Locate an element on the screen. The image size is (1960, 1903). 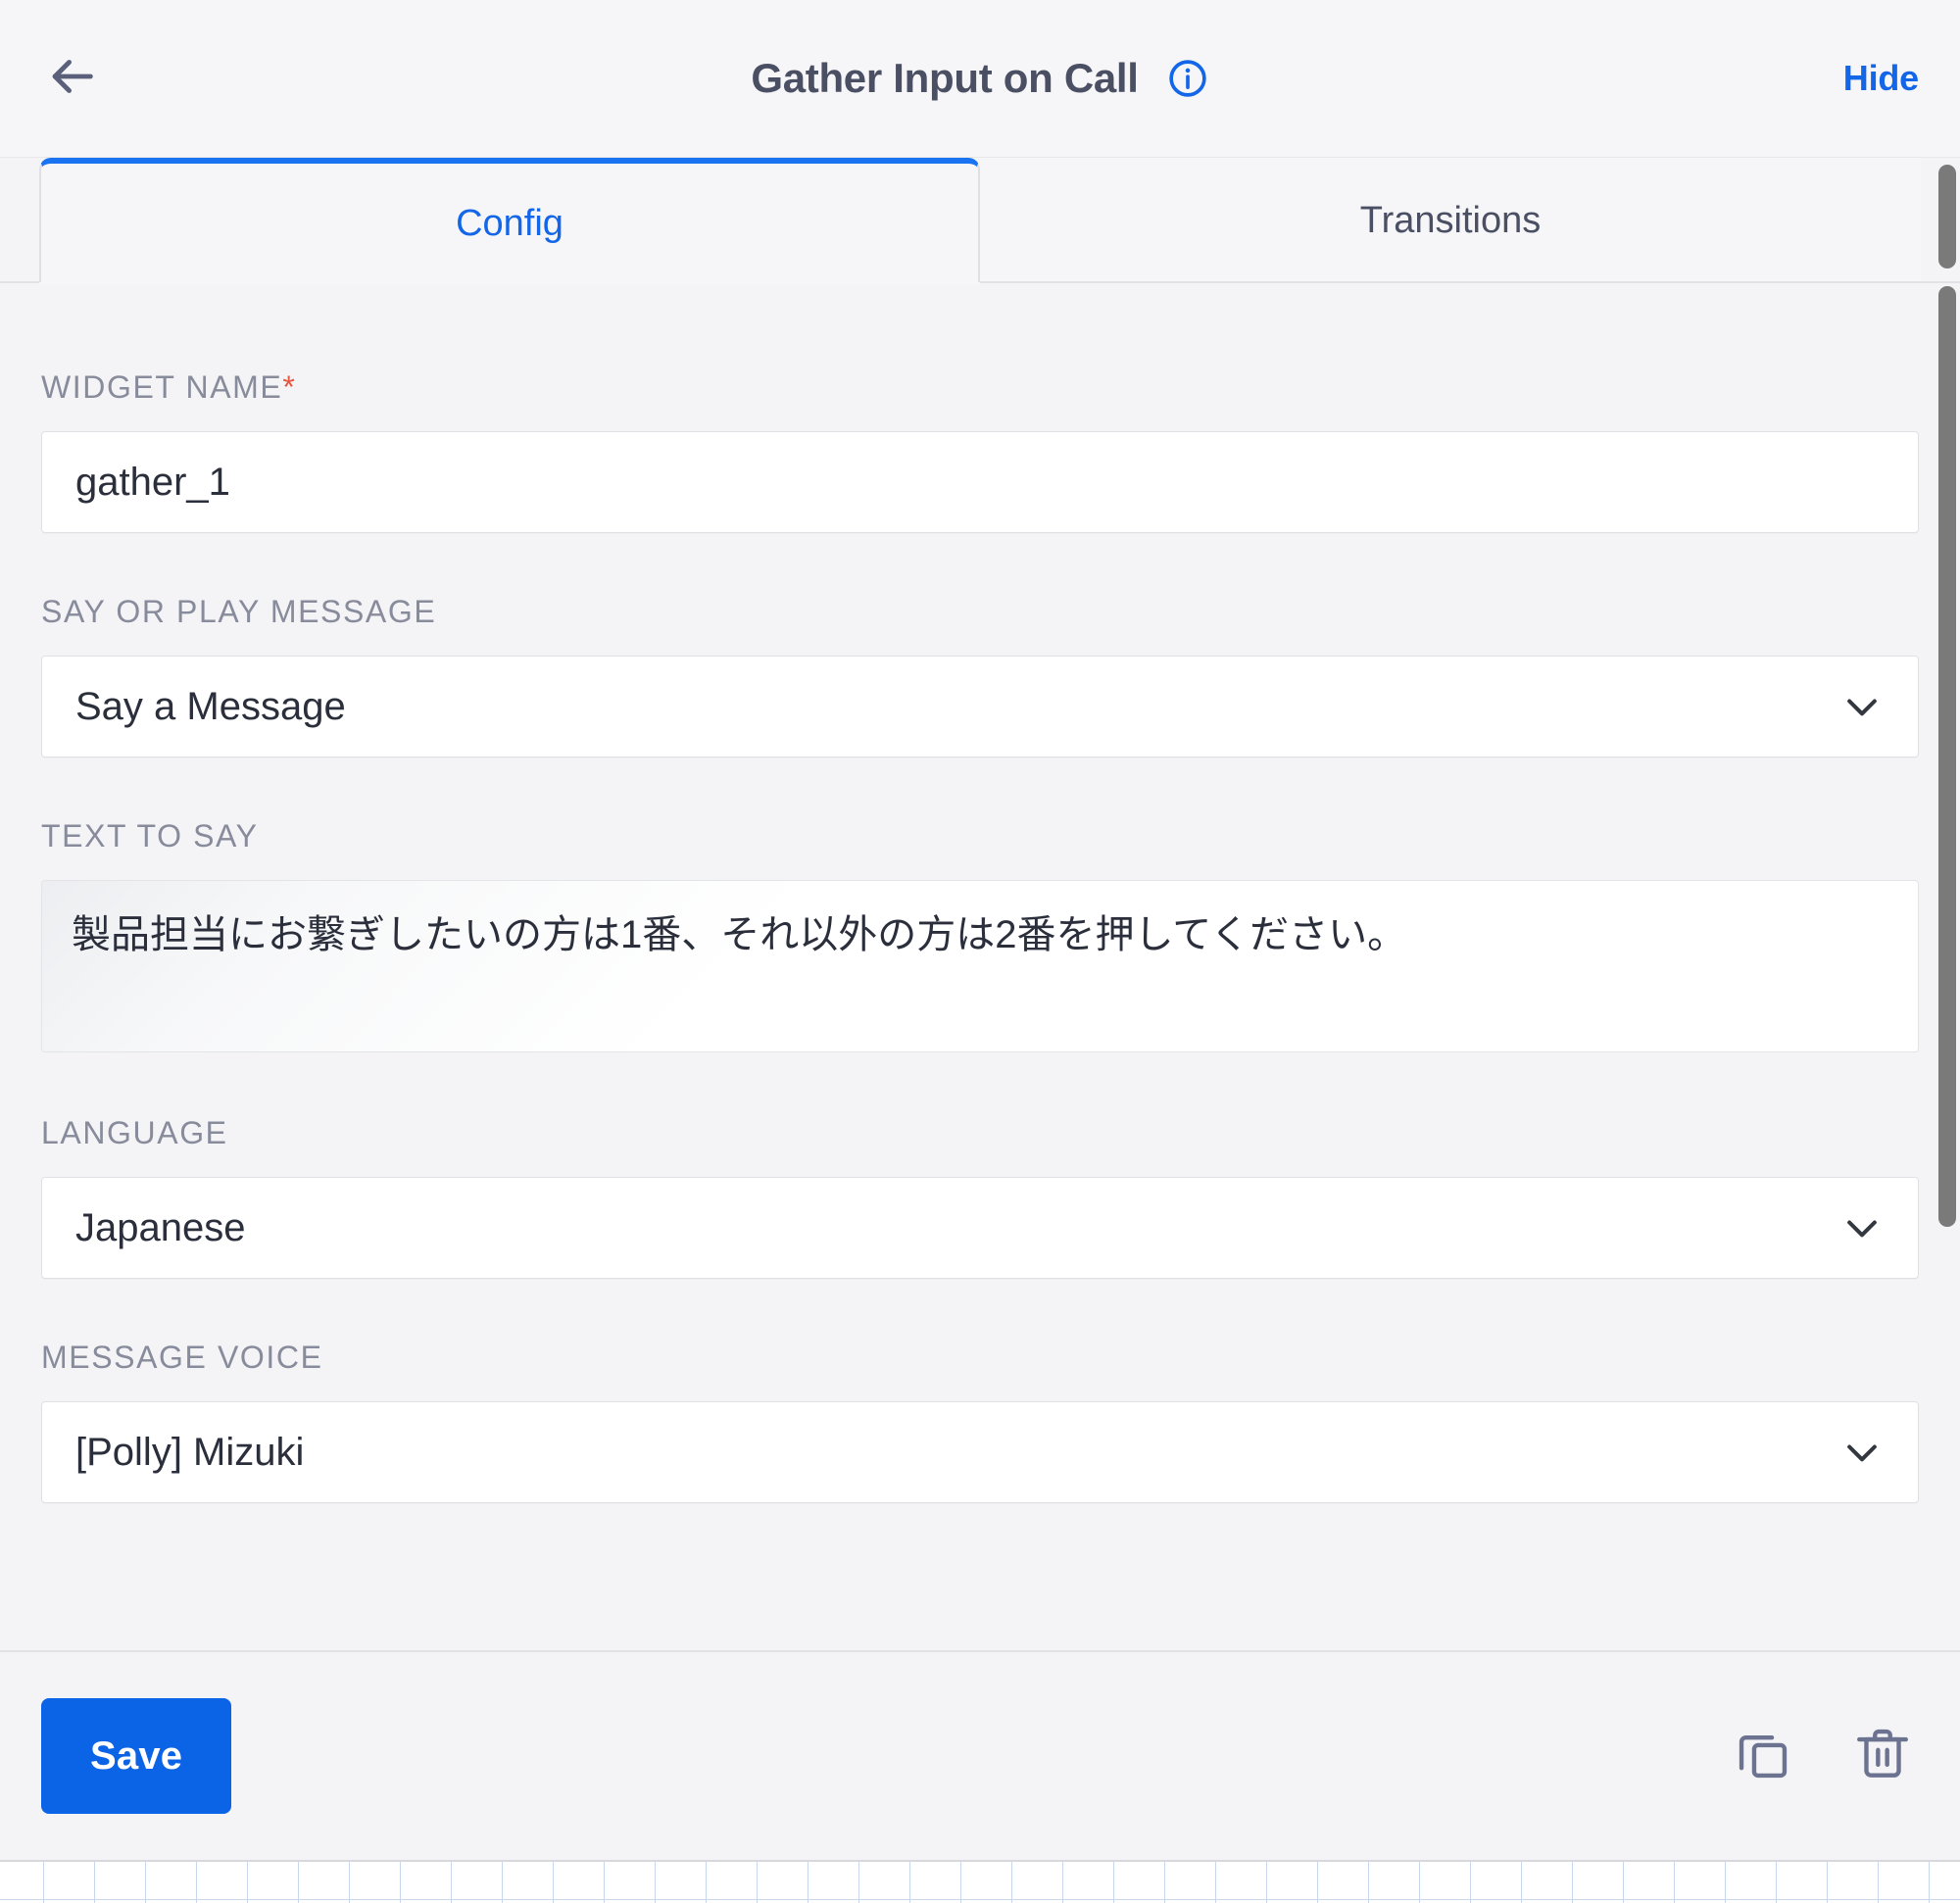
field-say-or-play-message: SAY OR PLAY MESSAGE Say a Message is located at coordinates (980, 675).